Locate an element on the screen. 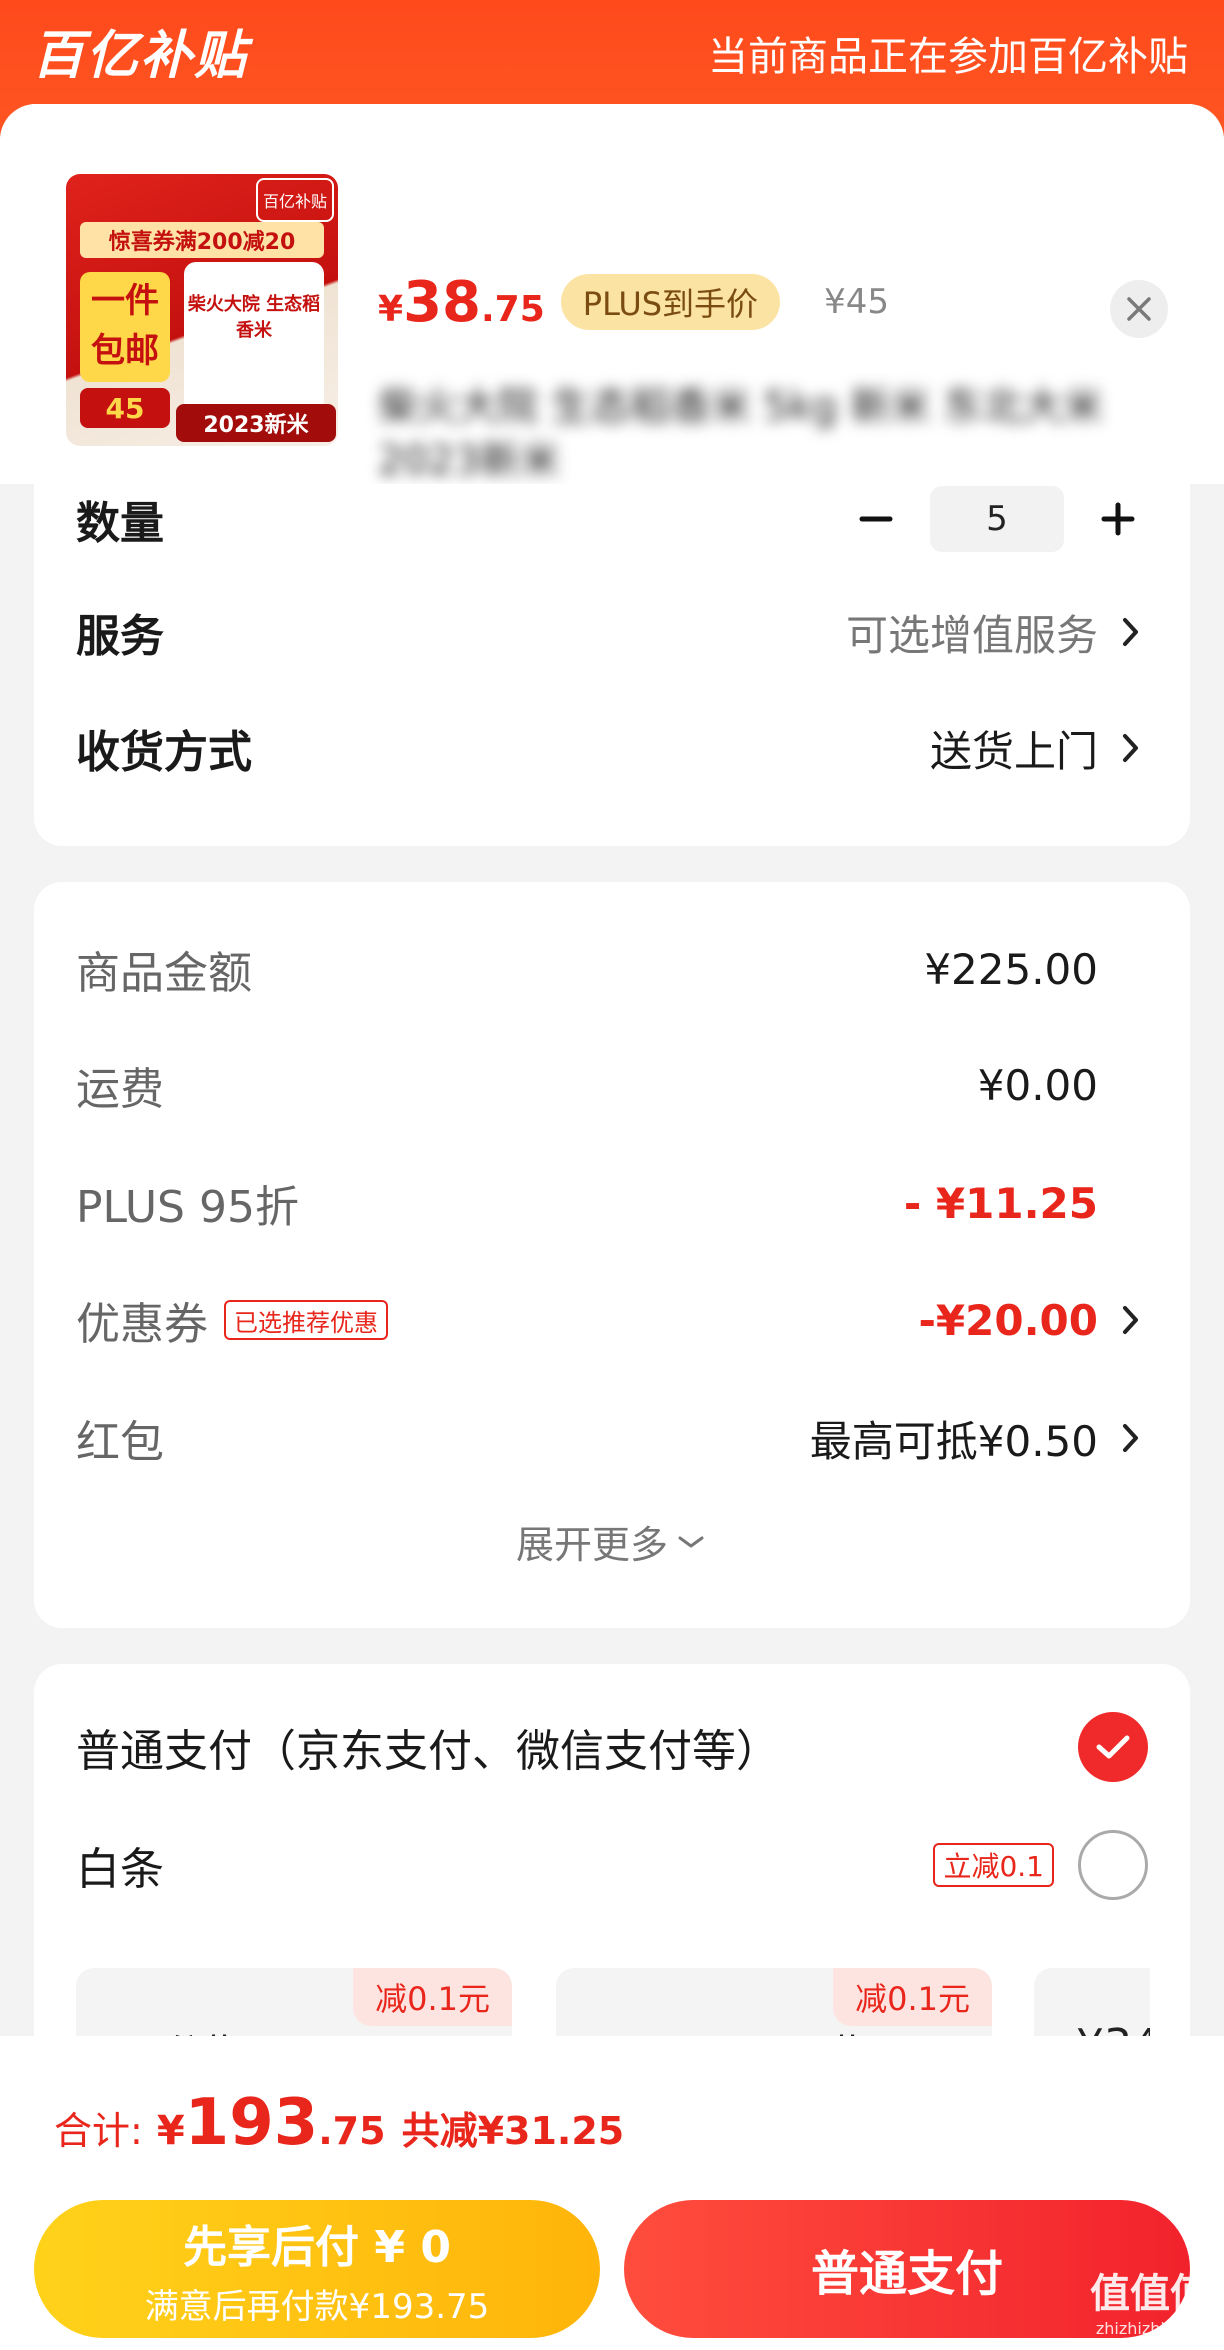 The width and height of the screenshot is (1224, 2350). subsidy-tagline: 当前商品正在参加百亿补贴 is located at coordinates (948, 57).